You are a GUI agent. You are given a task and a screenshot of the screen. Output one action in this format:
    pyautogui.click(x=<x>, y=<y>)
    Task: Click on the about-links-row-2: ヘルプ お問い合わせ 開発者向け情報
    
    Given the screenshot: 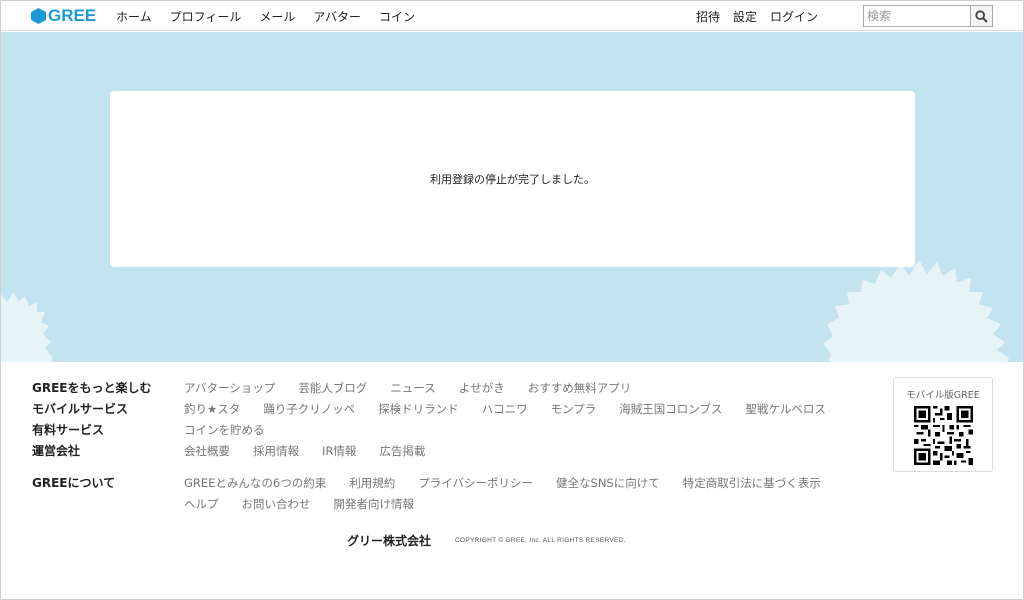 What is the action you would take?
    pyautogui.click(x=310, y=504)
    